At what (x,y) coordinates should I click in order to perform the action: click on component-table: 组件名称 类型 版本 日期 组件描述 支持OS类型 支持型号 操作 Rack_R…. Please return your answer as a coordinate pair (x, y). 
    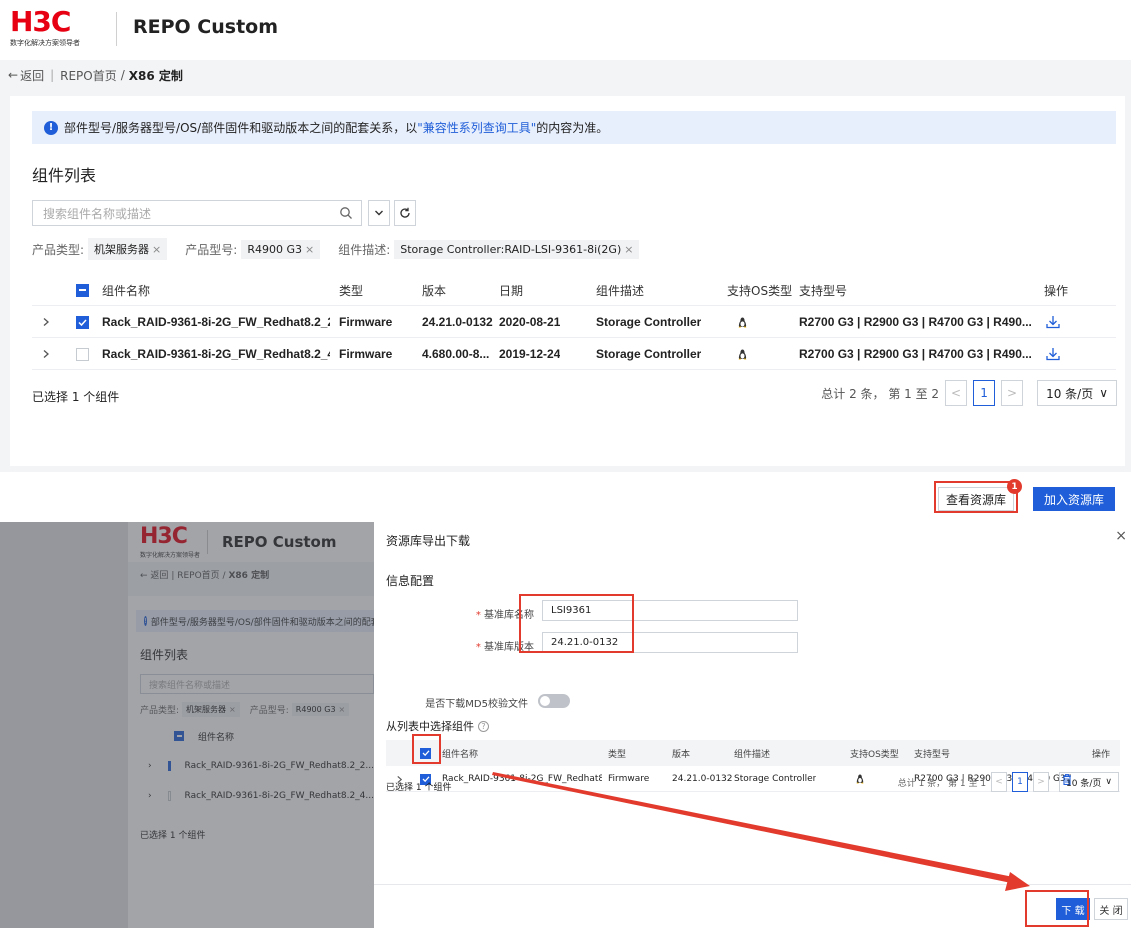
    Looking at the image, I should click on (574, 322).